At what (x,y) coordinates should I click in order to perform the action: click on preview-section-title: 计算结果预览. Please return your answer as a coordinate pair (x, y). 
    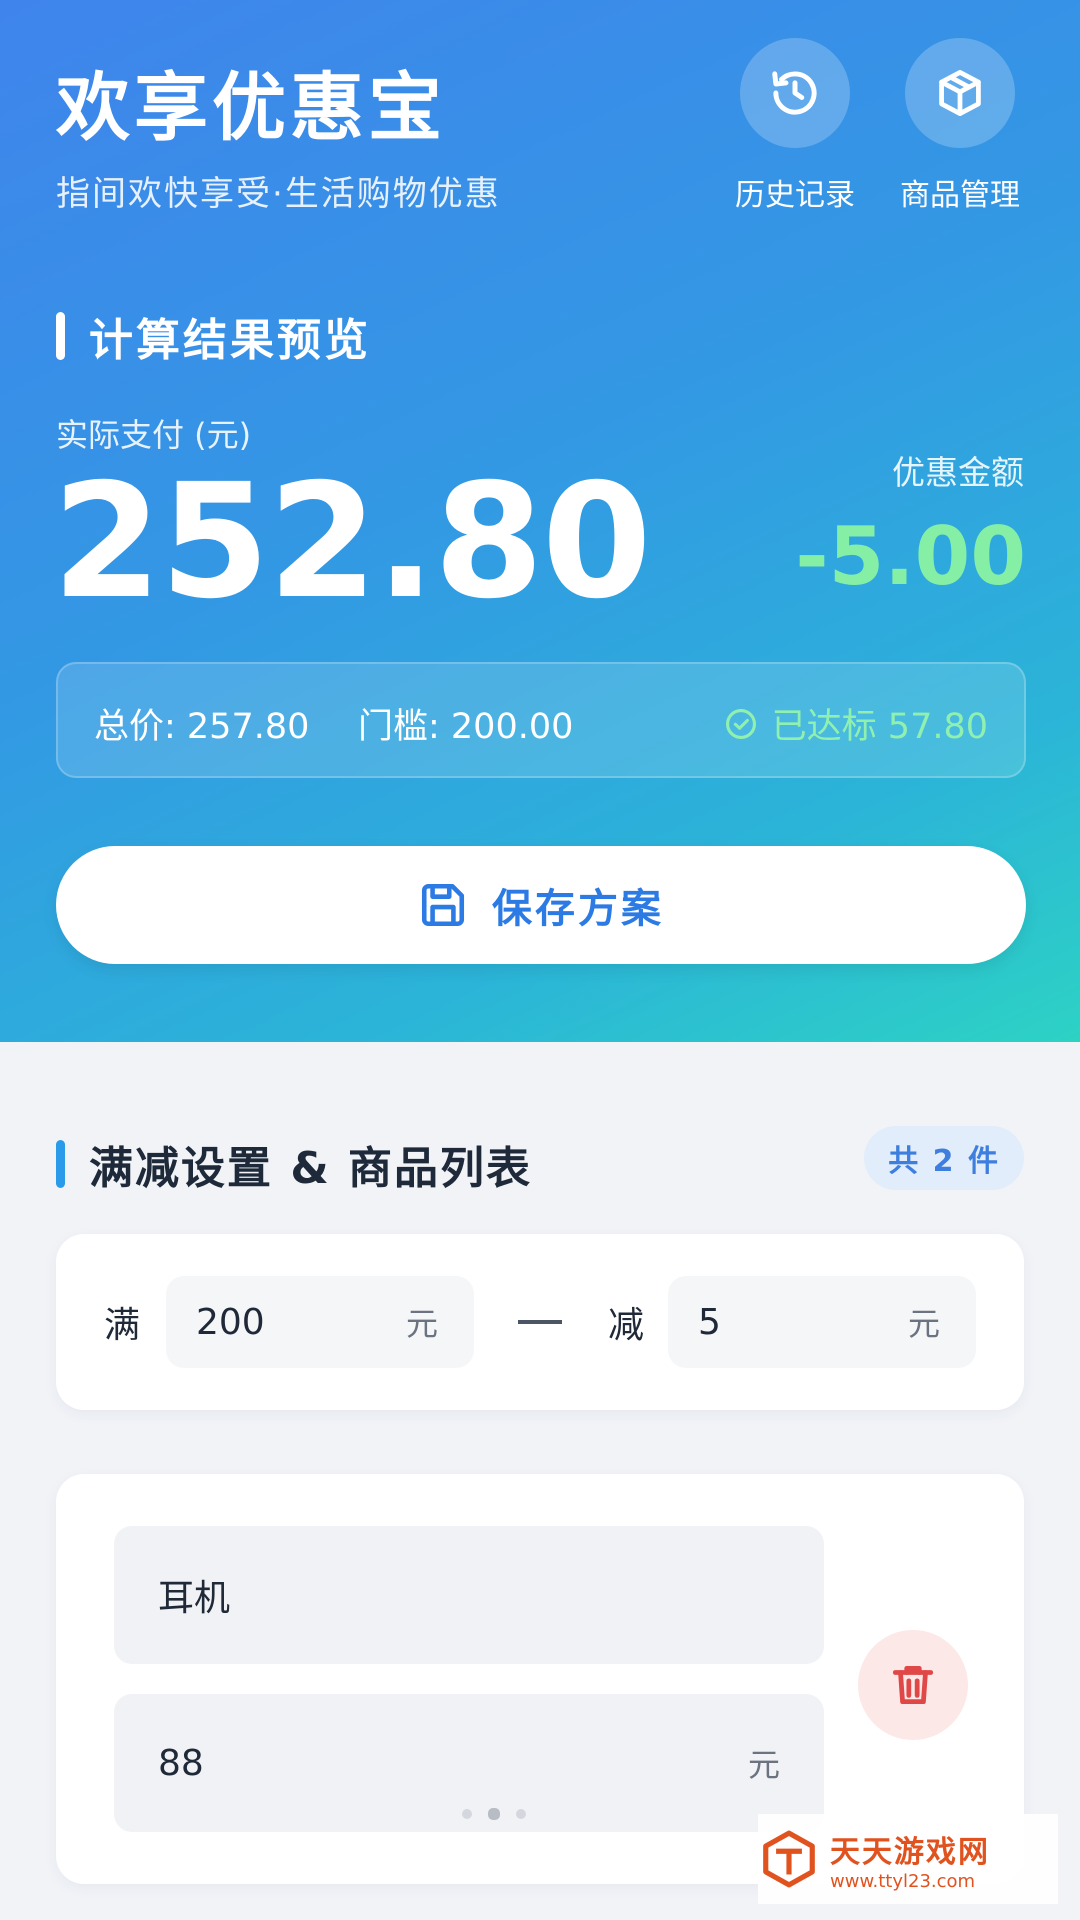
    Looking at the image, I should click on (230, 340).